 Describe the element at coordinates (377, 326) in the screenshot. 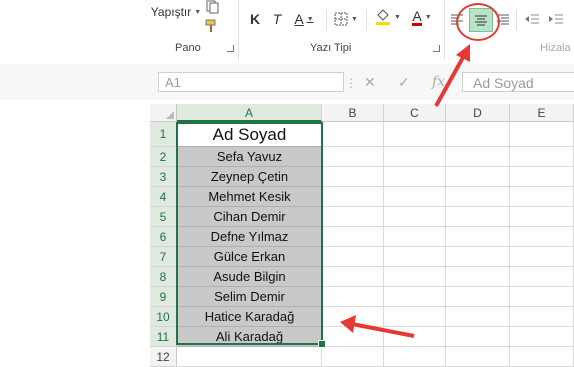

I see `arrow-to-selection` at that location.